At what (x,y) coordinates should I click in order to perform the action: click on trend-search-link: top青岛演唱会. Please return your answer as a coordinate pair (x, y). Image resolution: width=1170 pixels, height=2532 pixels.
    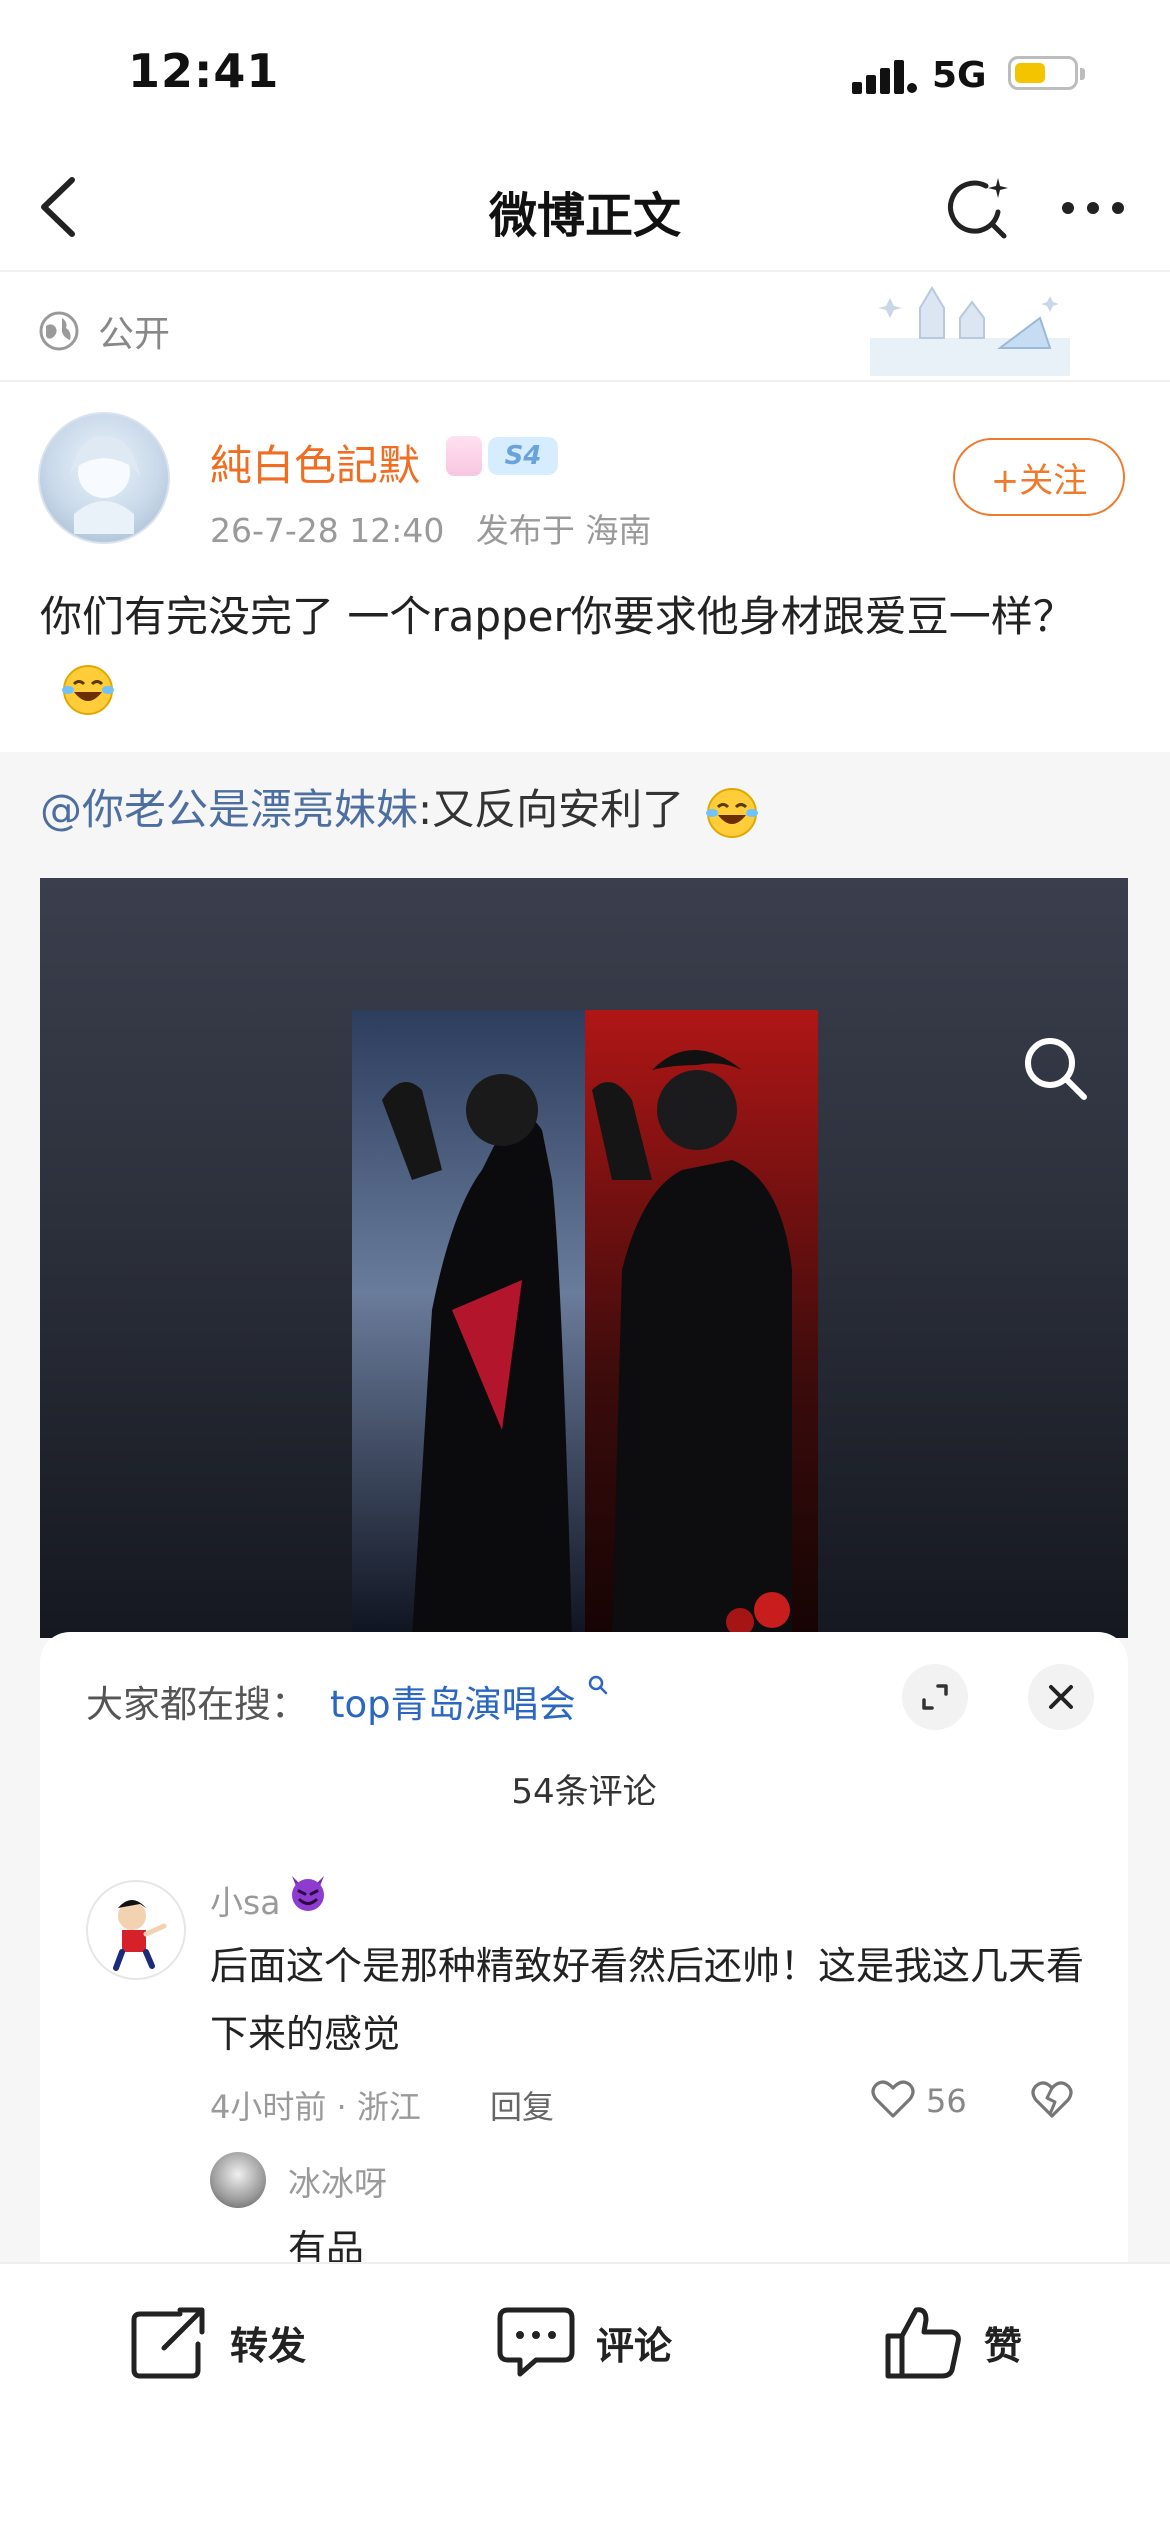
    Looking at the image, I should click on (469, 1701).